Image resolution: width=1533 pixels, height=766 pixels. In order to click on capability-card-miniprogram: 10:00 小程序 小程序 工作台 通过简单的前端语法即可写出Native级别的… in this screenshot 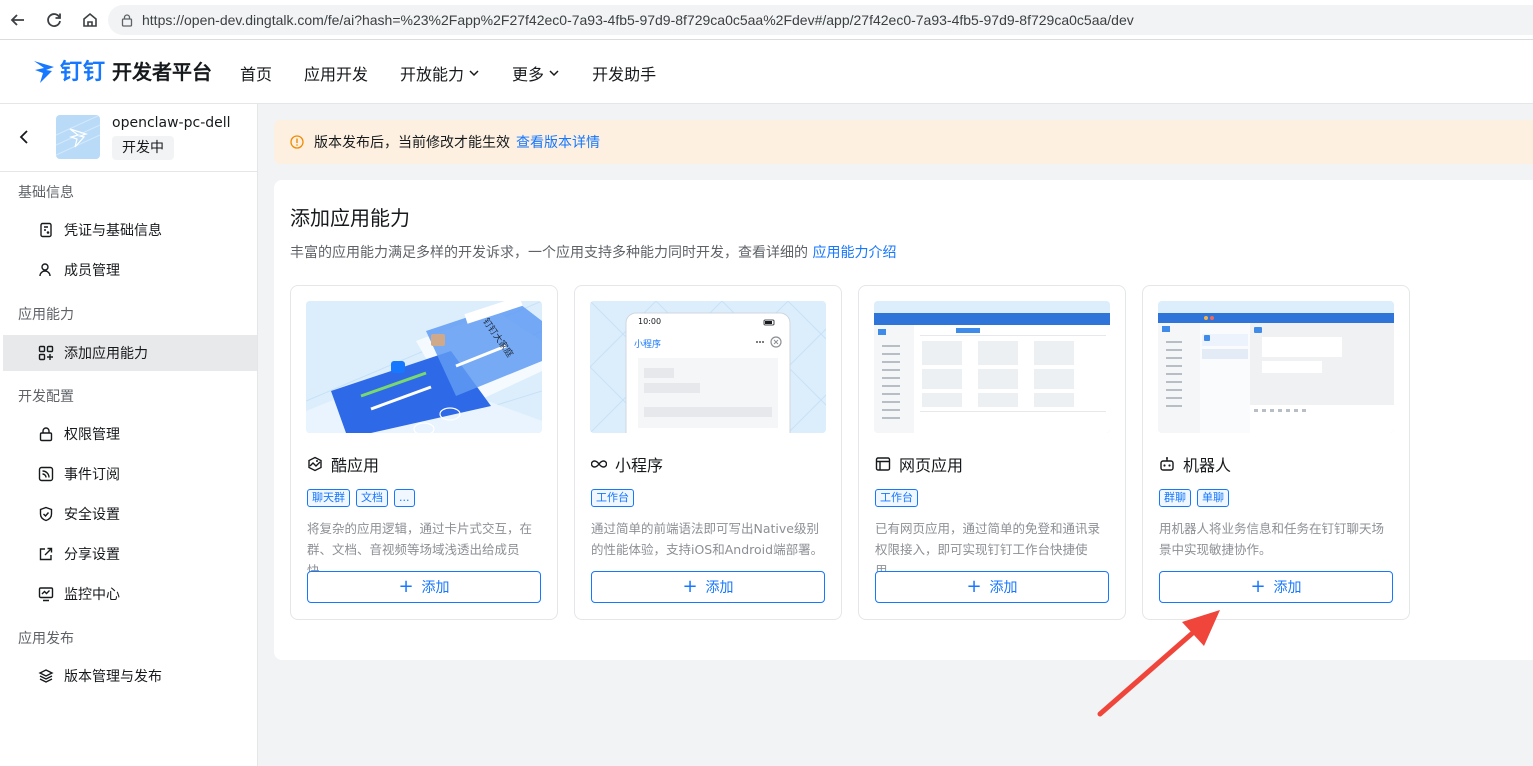, I will do `click(708, 452)`.